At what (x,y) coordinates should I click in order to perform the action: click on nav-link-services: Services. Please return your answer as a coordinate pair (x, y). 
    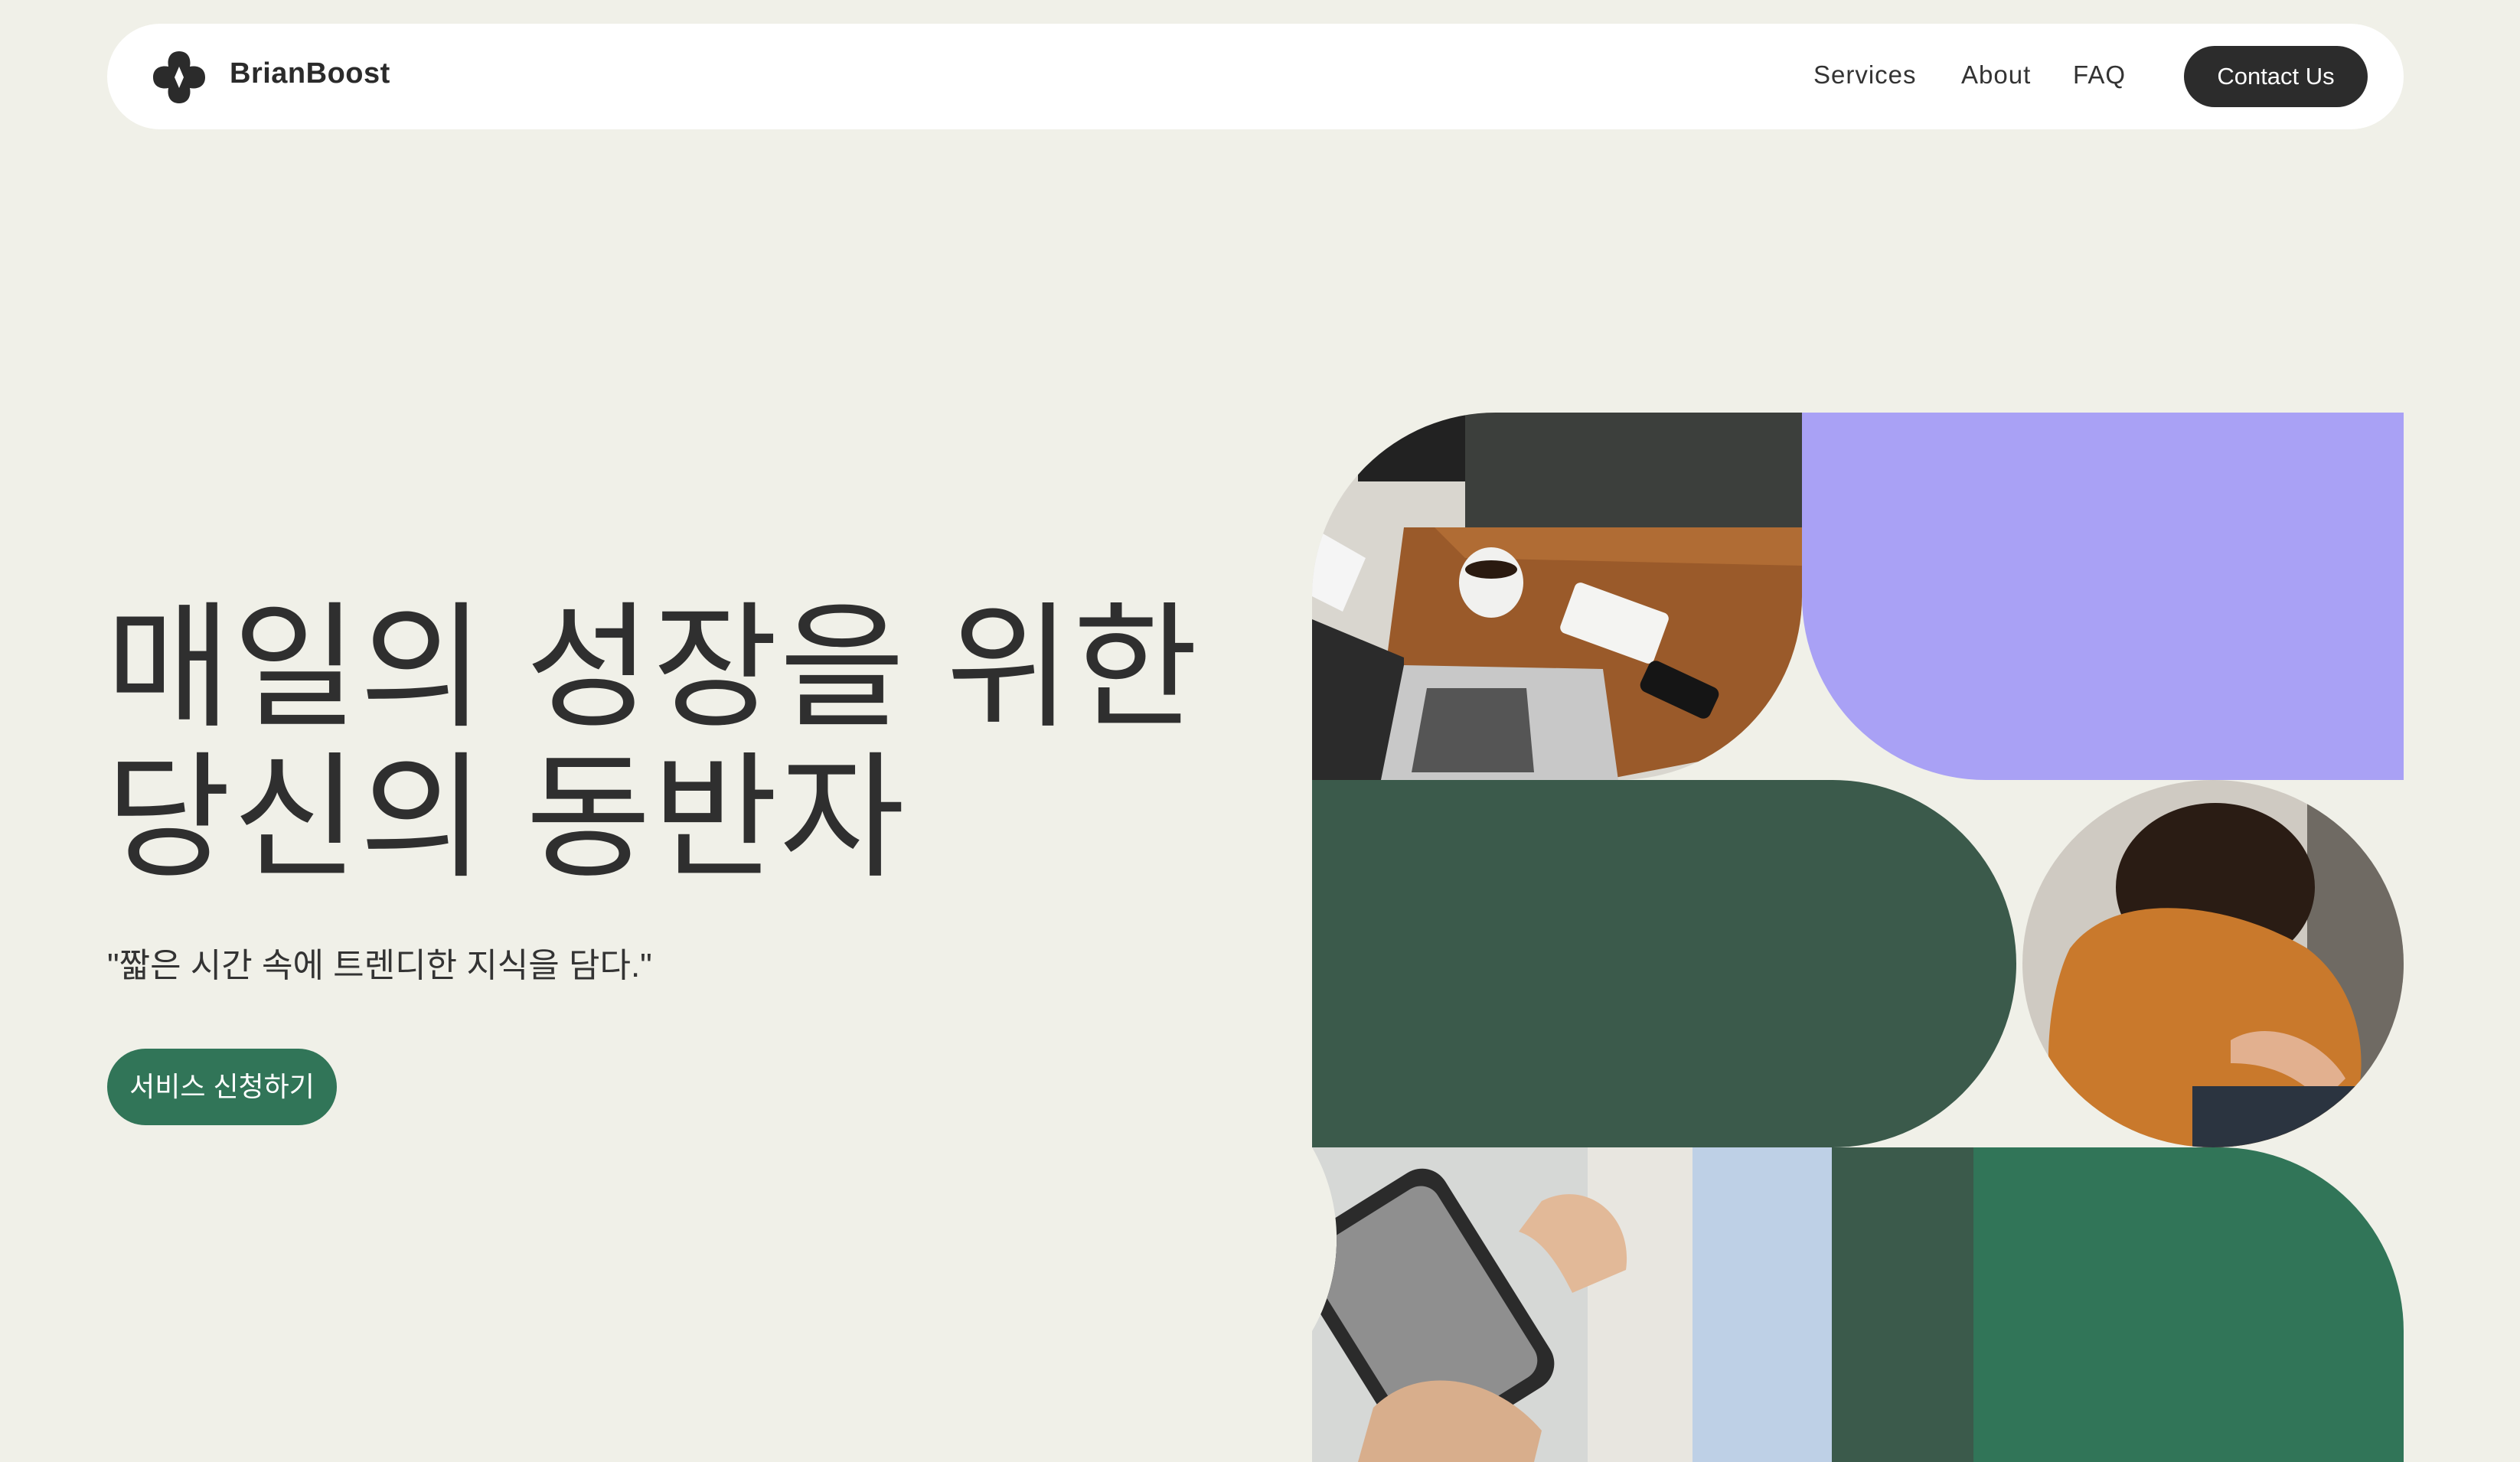
    Looking at the image, I should click on (1865, 75).